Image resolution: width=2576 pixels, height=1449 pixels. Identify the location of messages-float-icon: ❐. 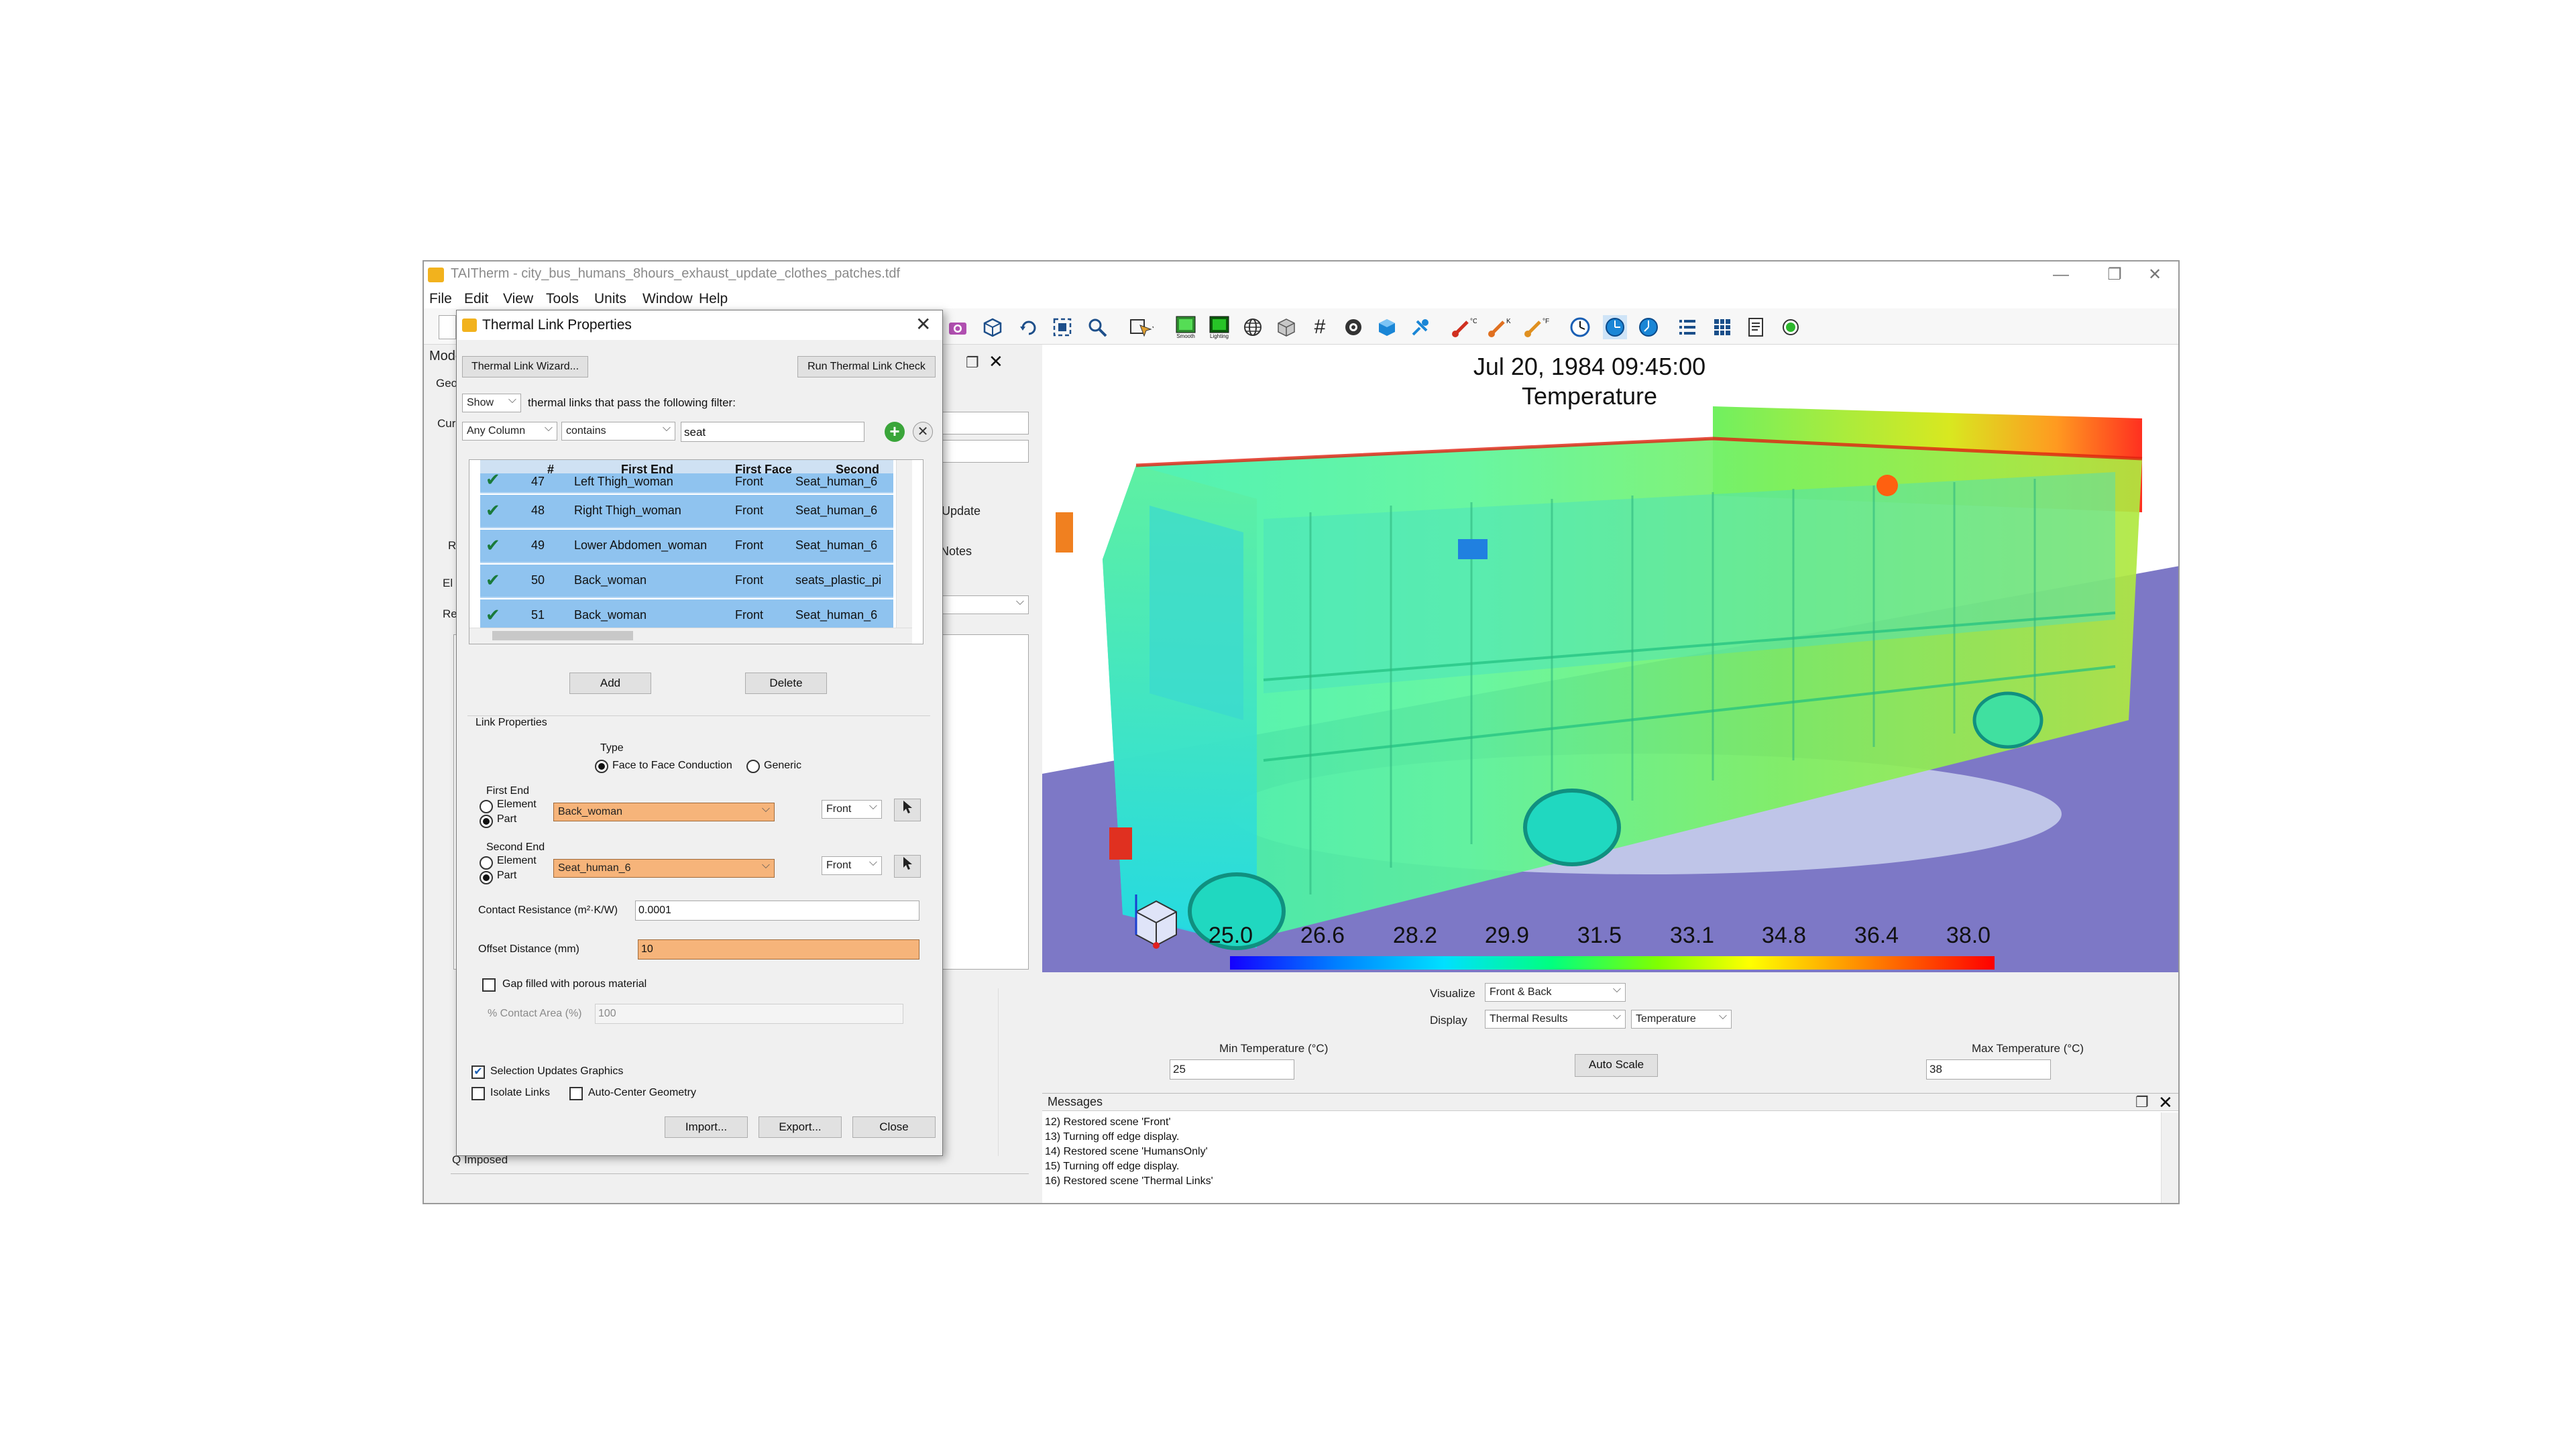
(2142, 1103).